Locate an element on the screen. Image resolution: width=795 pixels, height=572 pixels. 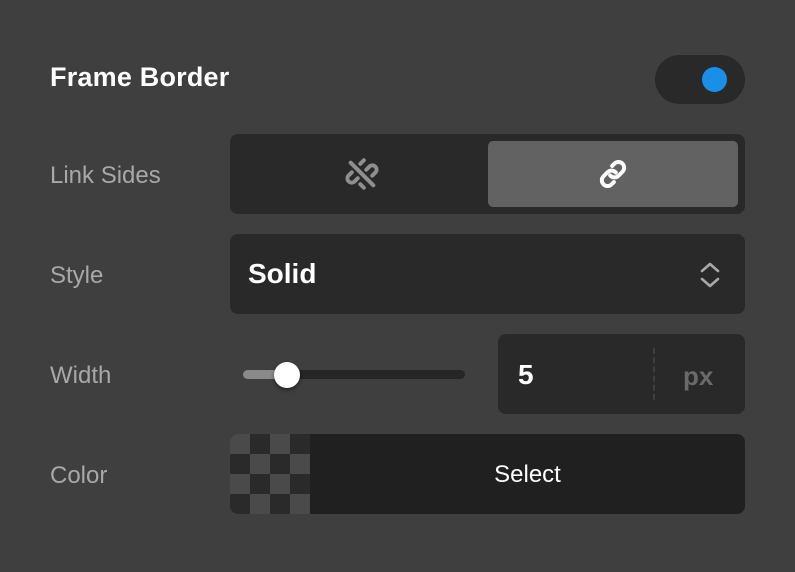
width-label: Width is located at coordinates (81, 375).